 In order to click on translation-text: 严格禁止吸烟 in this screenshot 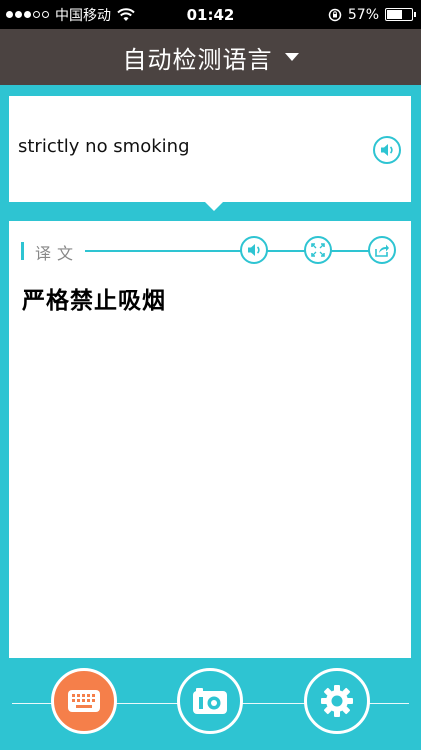, I will do `click(94, 298)`.